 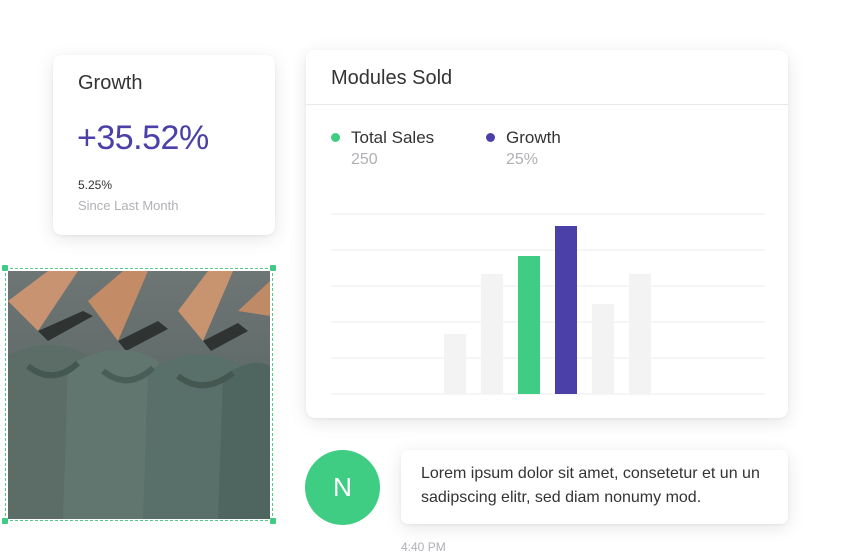 What do you see at coordinates (547, 104) in the screenshot?
I see `card-divider` at bounding box center [547, 104].